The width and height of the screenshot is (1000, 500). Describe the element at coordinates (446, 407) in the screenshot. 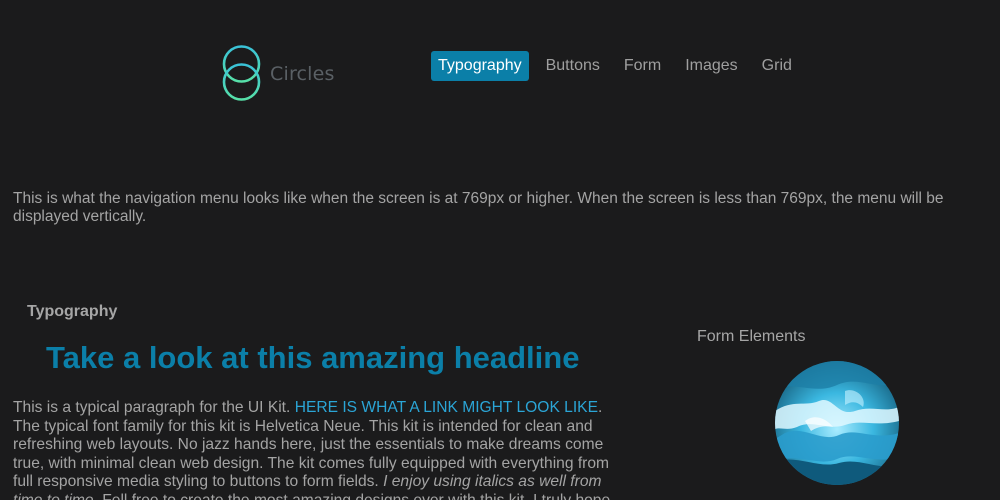

I see `sample-link: HERE IS WHAT A LINK MIGHT LOOK LIKE` at that location.